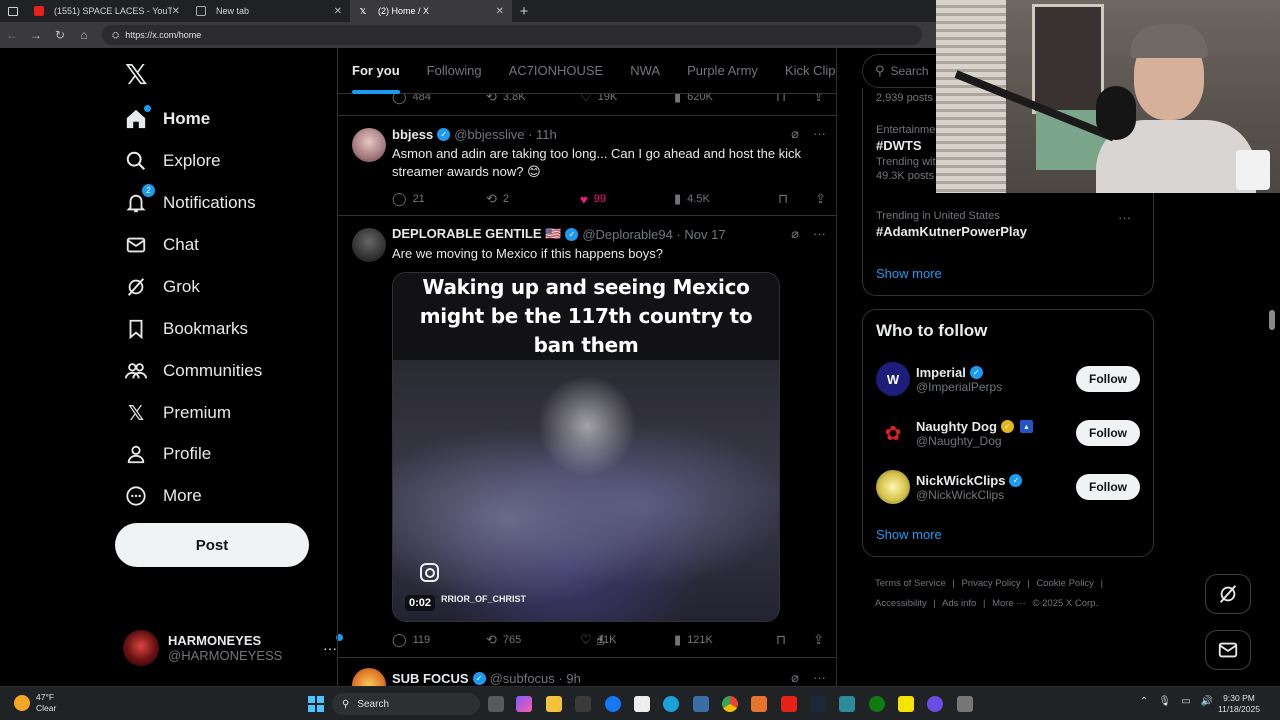 The width and height of the screenshot is (1280, 720). I want to click on taskbar-search: ⚲ Search, so click(406, 704).